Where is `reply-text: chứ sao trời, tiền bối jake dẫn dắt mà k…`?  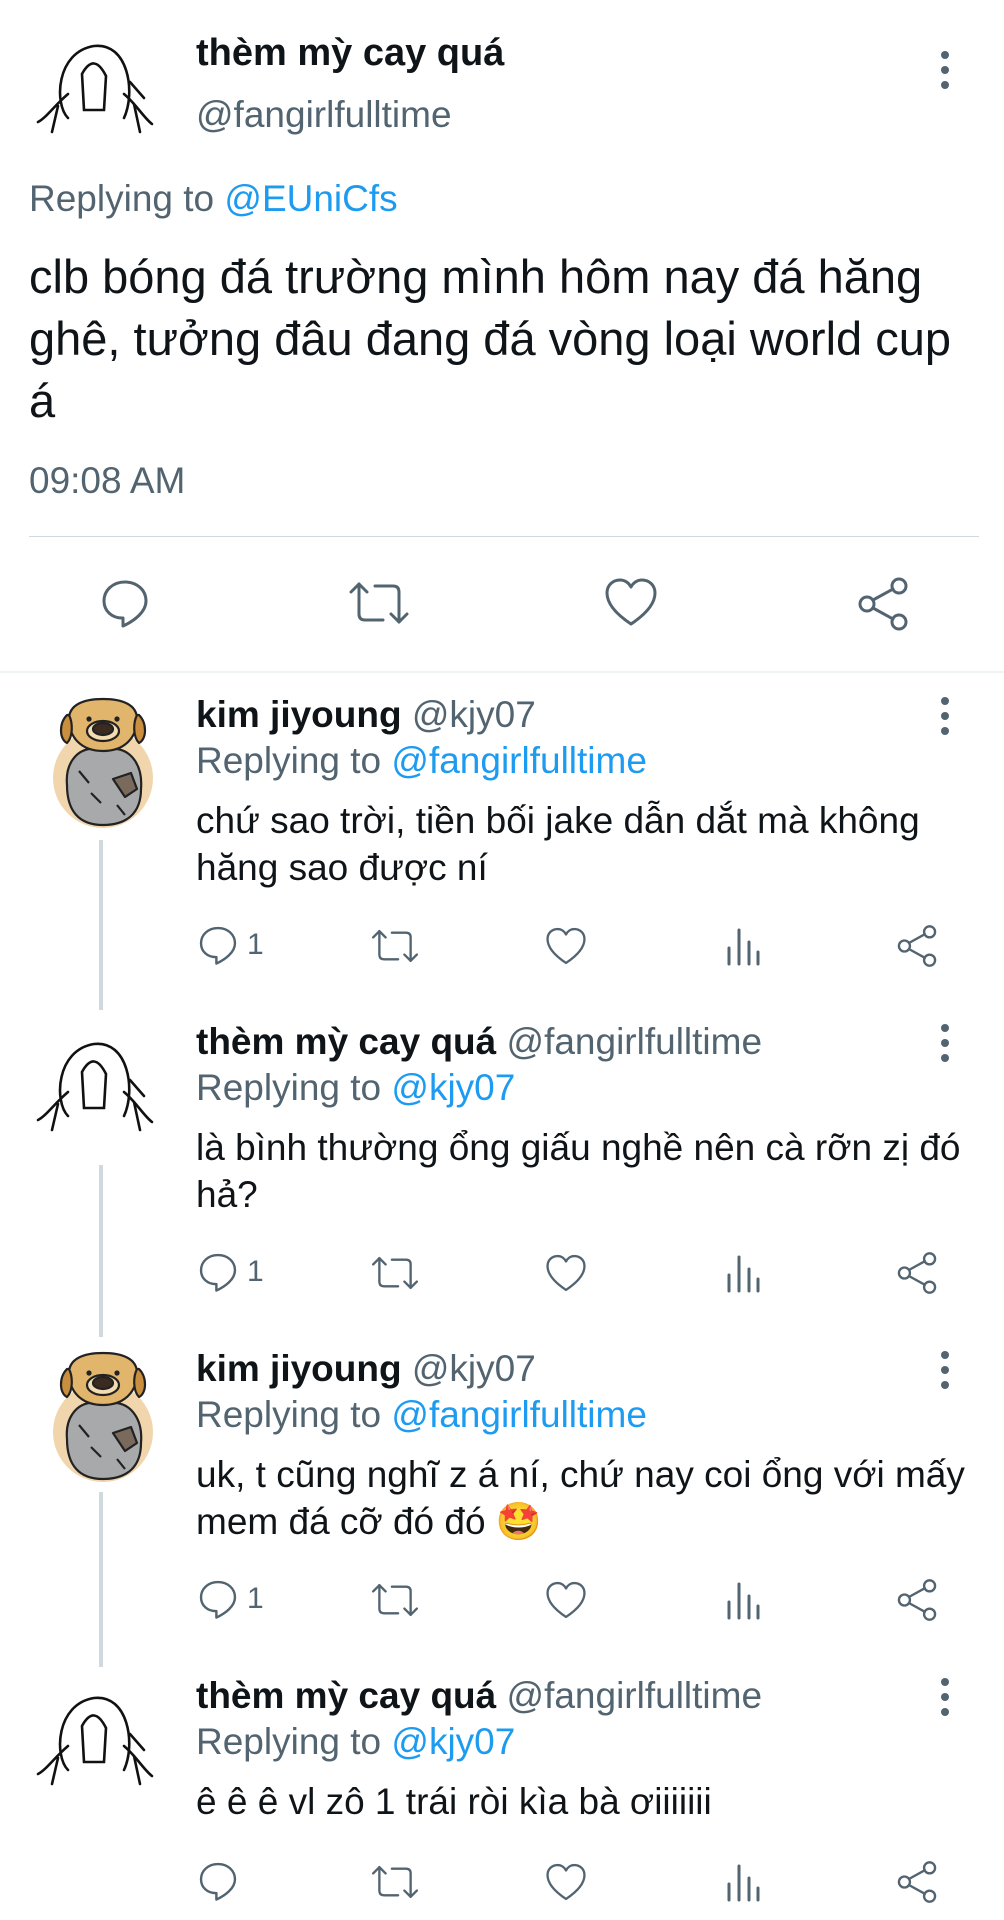 reply-text: chứ sao trời, tiền bối jake dẫn dắt mà k… is located at coordinates (558, 844).